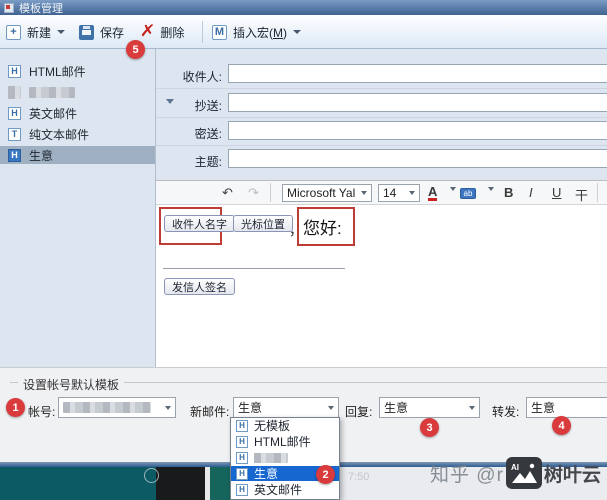 The width and height of the screenshot is (607, 500). What do you see at coordinates (41, 155) in the screenshot?
I see `sidebar-item-label: 生意` at bounding box center [41, 155].